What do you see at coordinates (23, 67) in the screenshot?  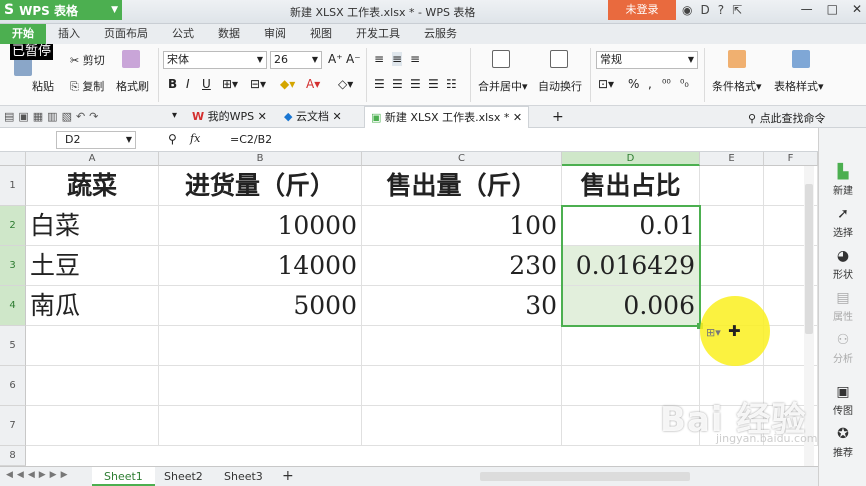 I see `paste-icon` at bounding box center [23, 67].